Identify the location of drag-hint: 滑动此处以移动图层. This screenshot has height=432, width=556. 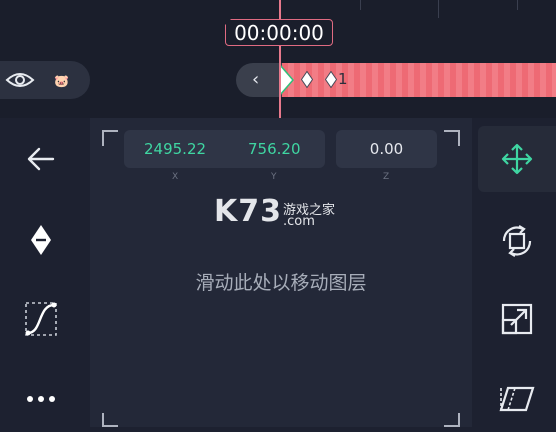
(281, 283).